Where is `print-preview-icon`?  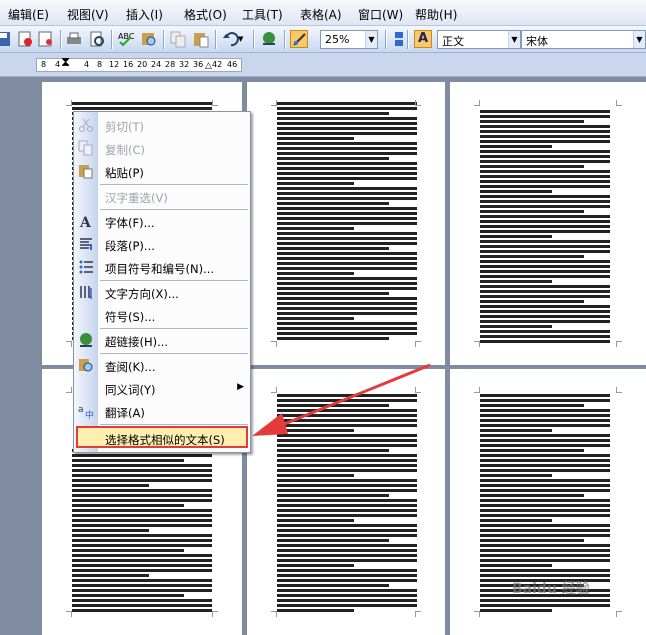 print-preview-icon is located at coordinates (46, 39).